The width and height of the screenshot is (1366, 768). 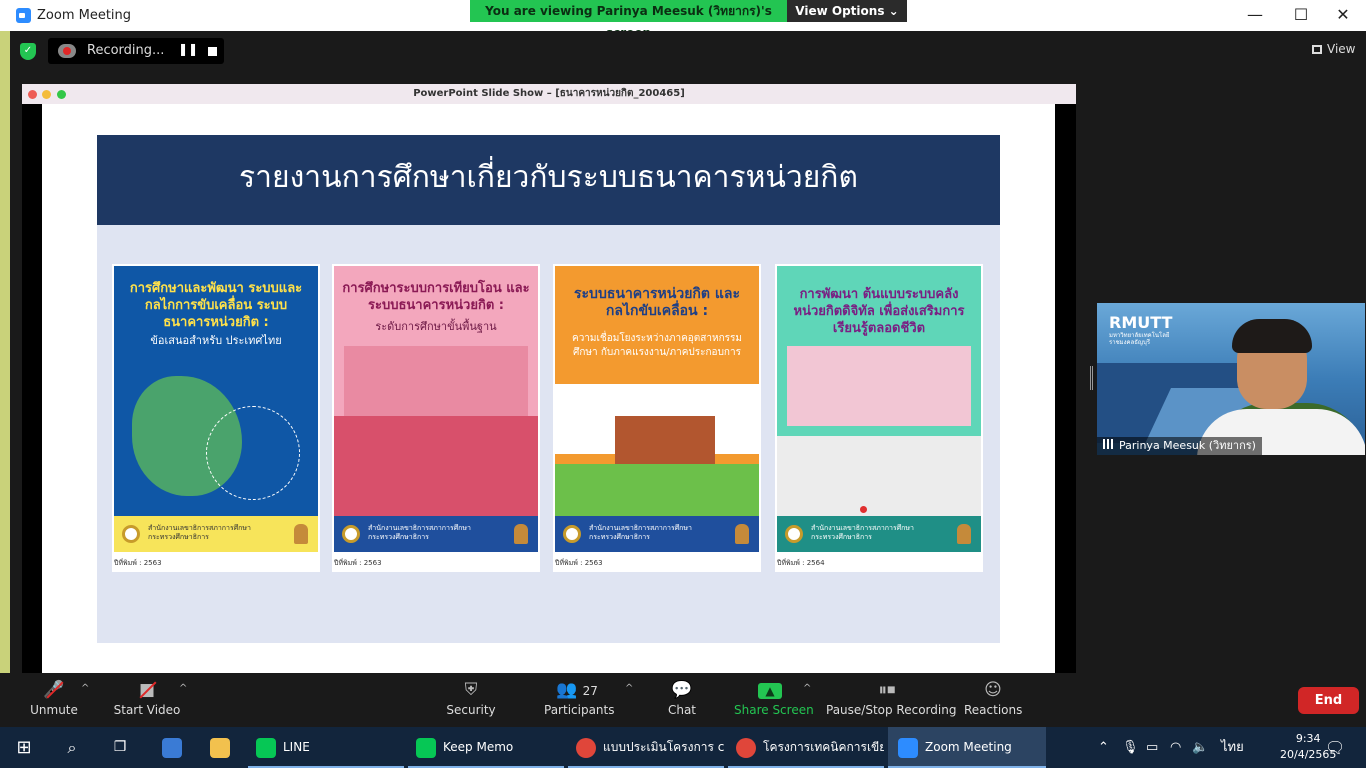 What do you see at coordinates (1091, 378) in the screenshot?
I see `panel-splitter` at bounding box center [1091, 378].